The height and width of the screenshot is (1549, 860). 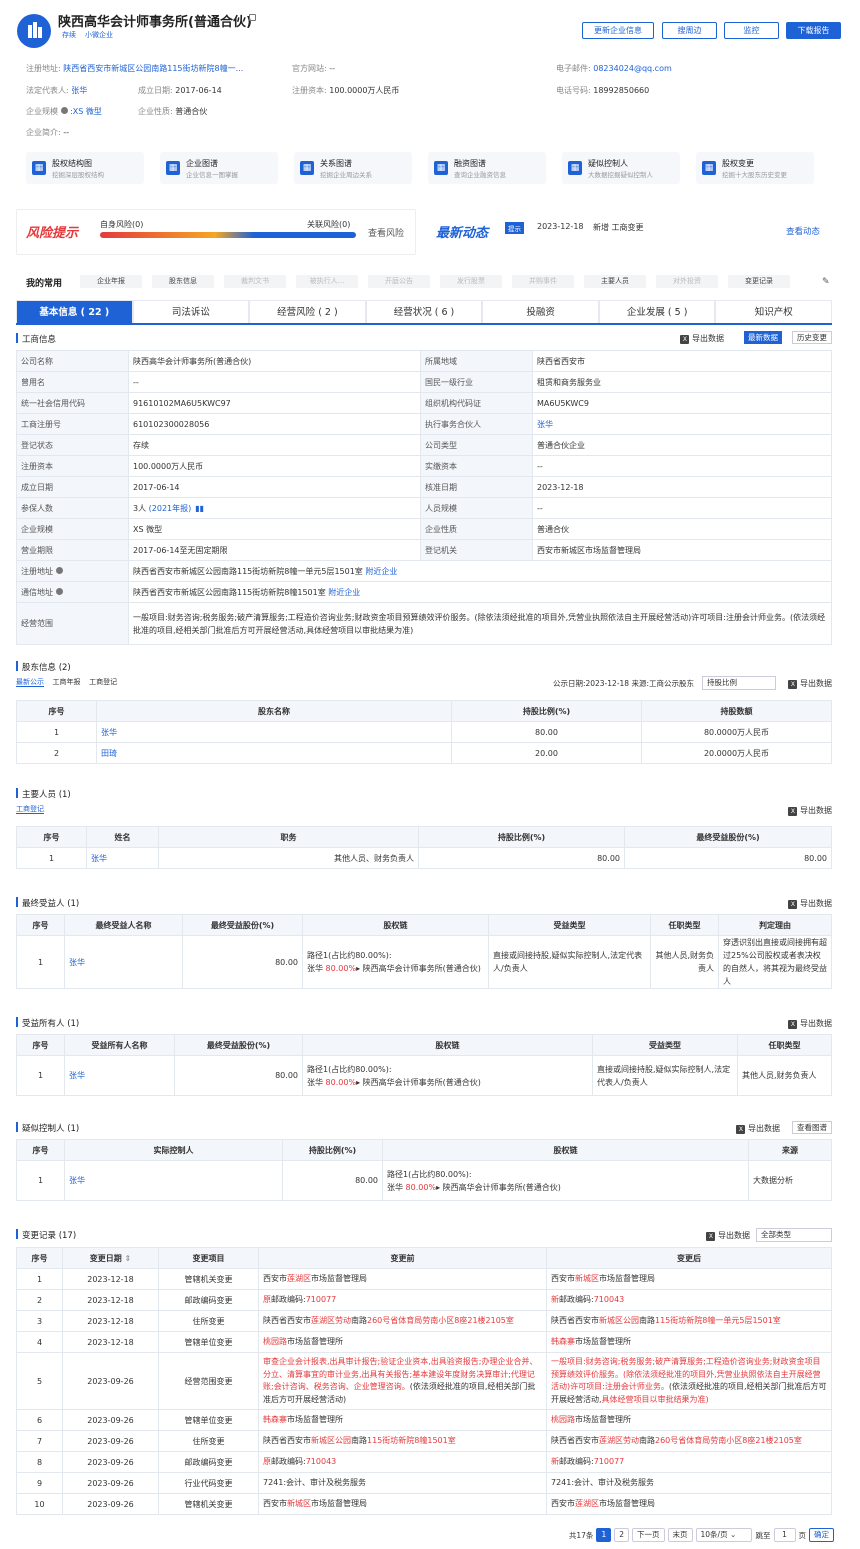 I want to click on gs-value: --, so click(x=682, y=508).